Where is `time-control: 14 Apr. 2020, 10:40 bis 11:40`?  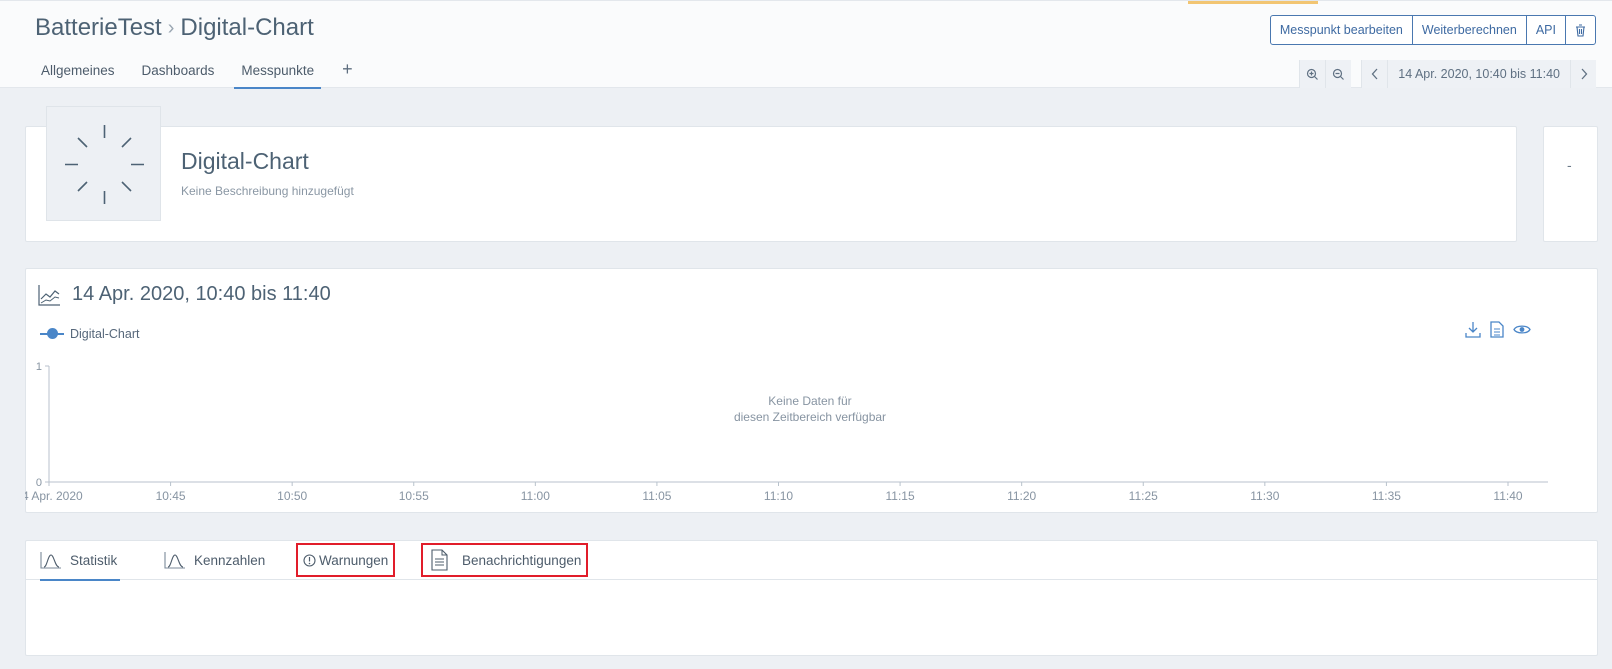 time-control: 14 Apr. 2020, 10:40 bis 11:40 is located at coordinates (1447, 74).